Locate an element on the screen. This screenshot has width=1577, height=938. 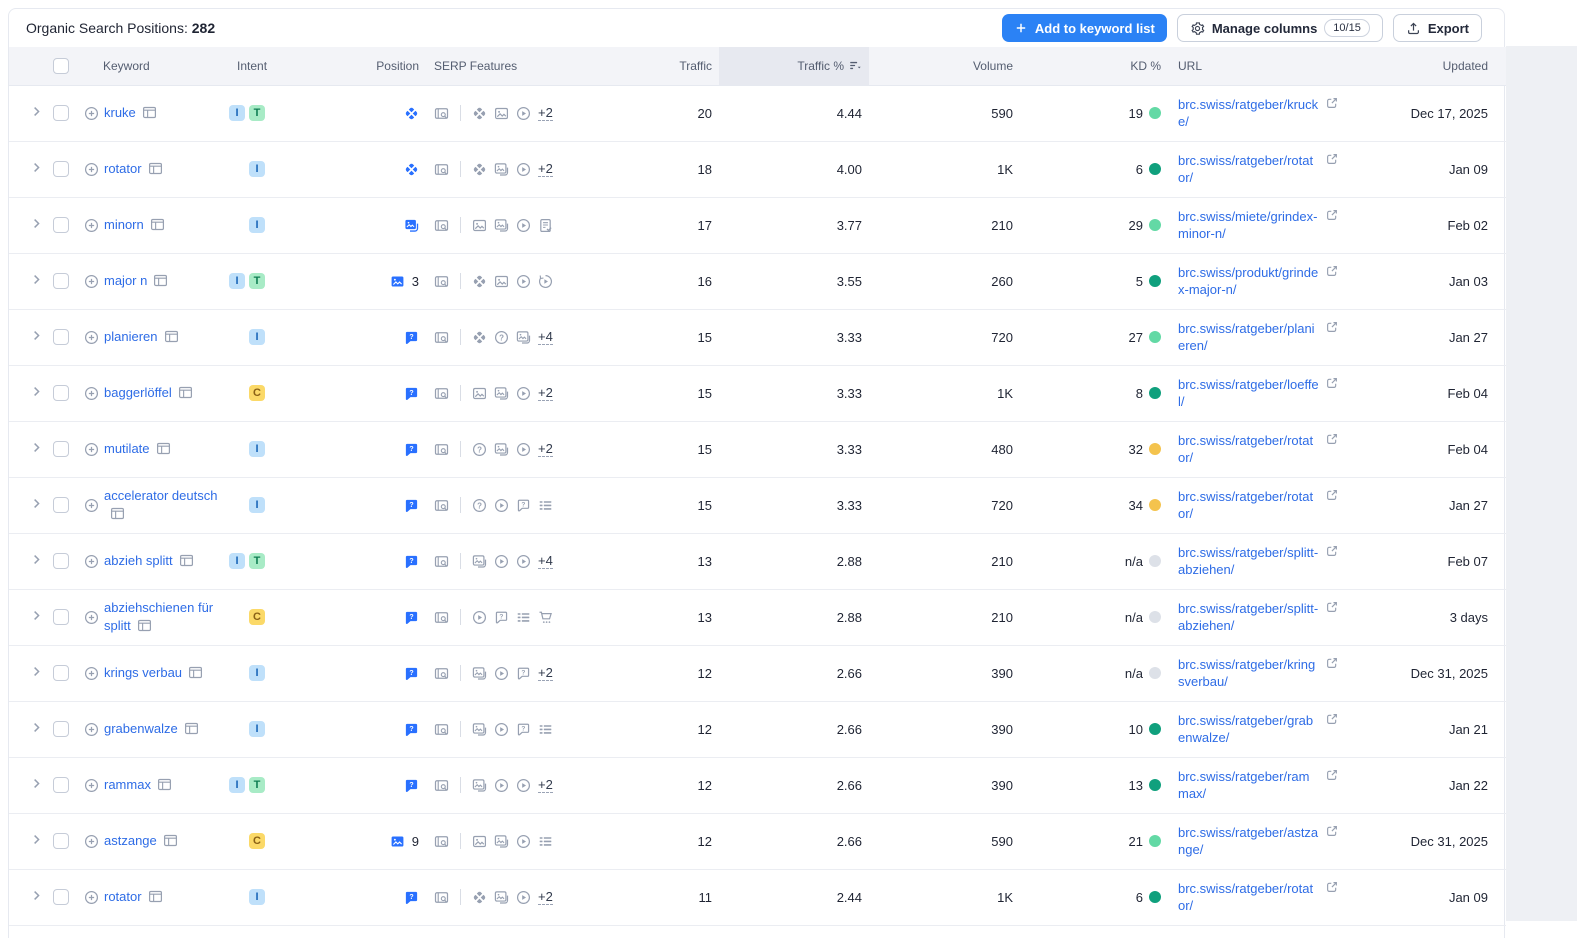
keyword-link: baggerlöffel is located at coordinates (148, 393).